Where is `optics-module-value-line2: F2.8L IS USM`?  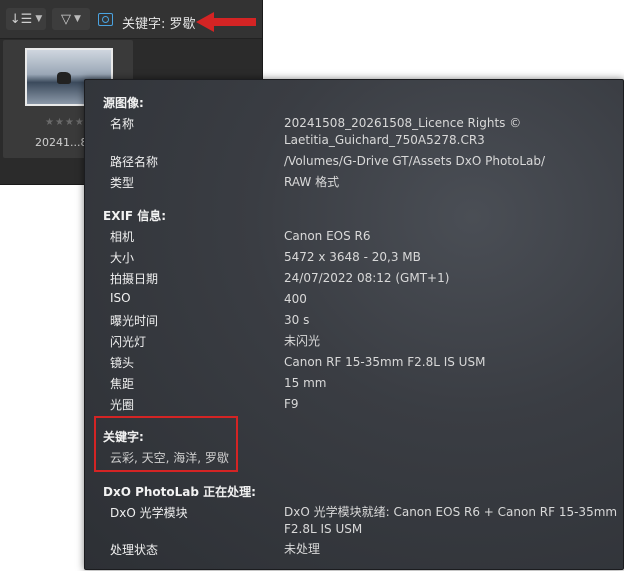 optics-module-value-line2: F2.8L IS USM is located at coordinates (323, 529).